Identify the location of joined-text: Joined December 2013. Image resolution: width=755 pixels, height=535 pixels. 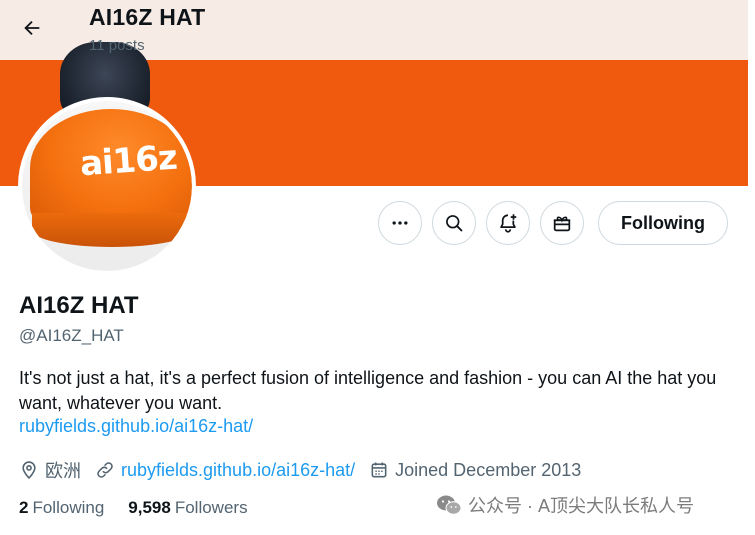
(488, 469).